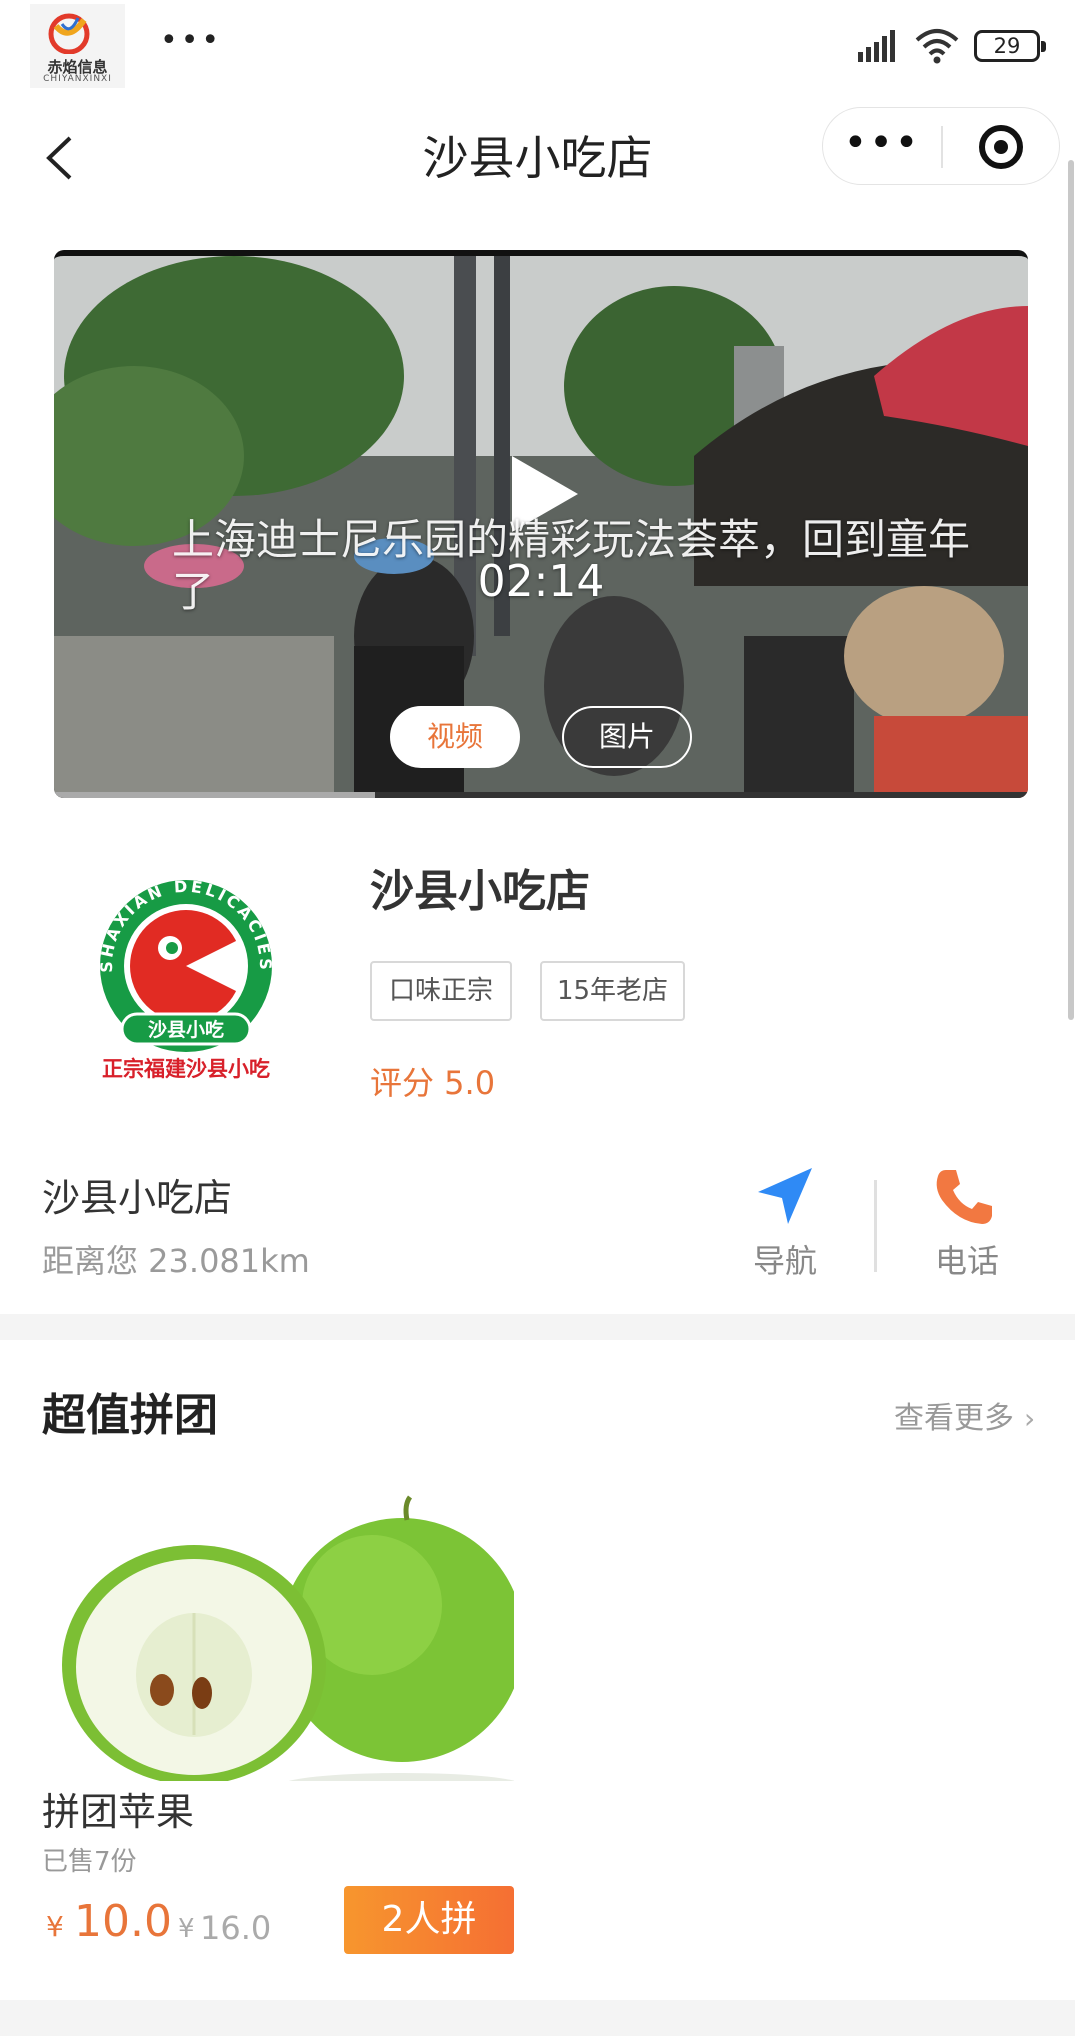 This screenshot has width=1075, height=2036. Describe the element at coordinates (69, 33) in the screenshot. I see `app-logo-icon` at that location.